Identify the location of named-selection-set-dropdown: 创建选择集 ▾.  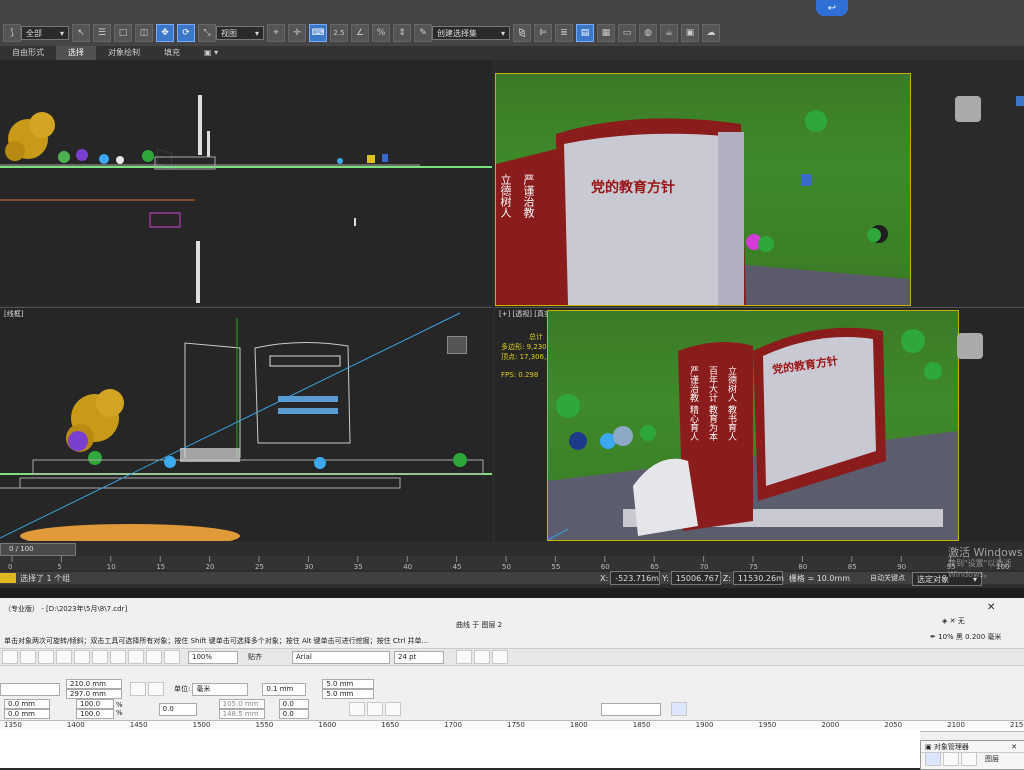
(471, 33).